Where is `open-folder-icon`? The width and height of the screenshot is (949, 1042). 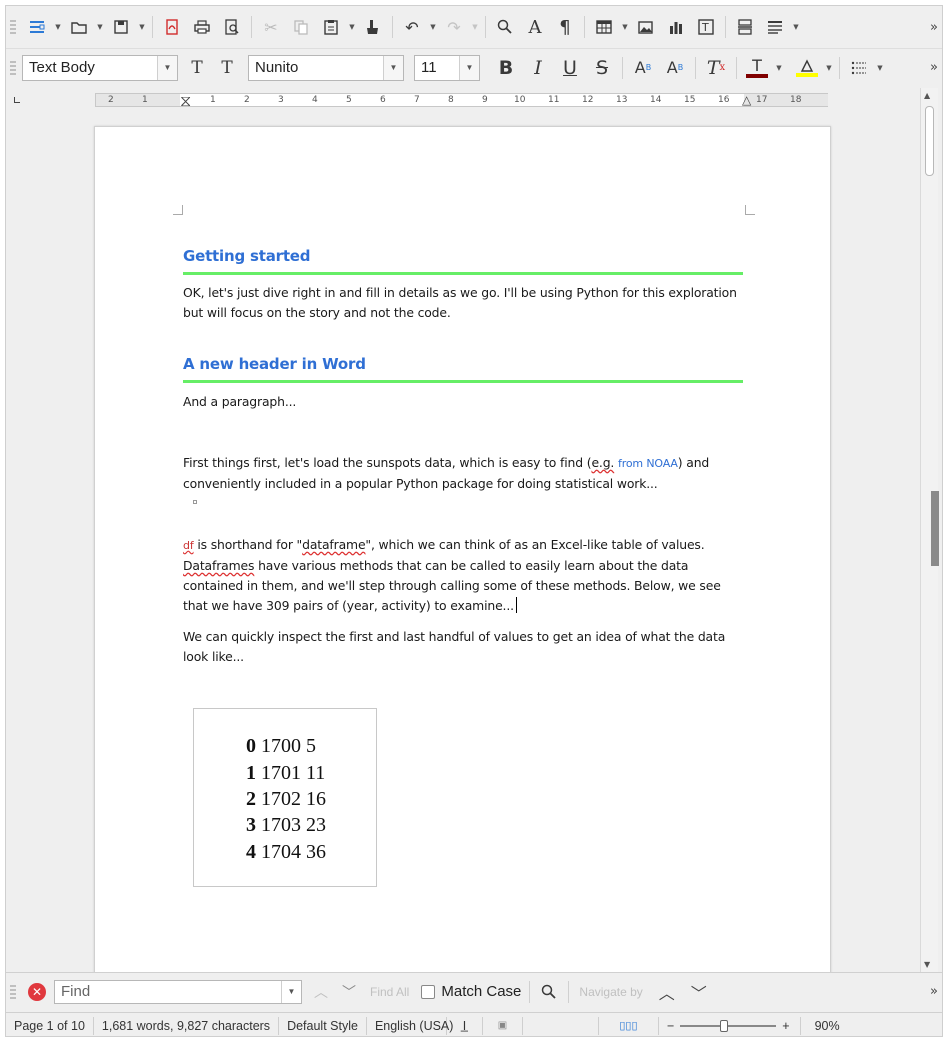
open-folder-icon is located at coordinates (79, 27).